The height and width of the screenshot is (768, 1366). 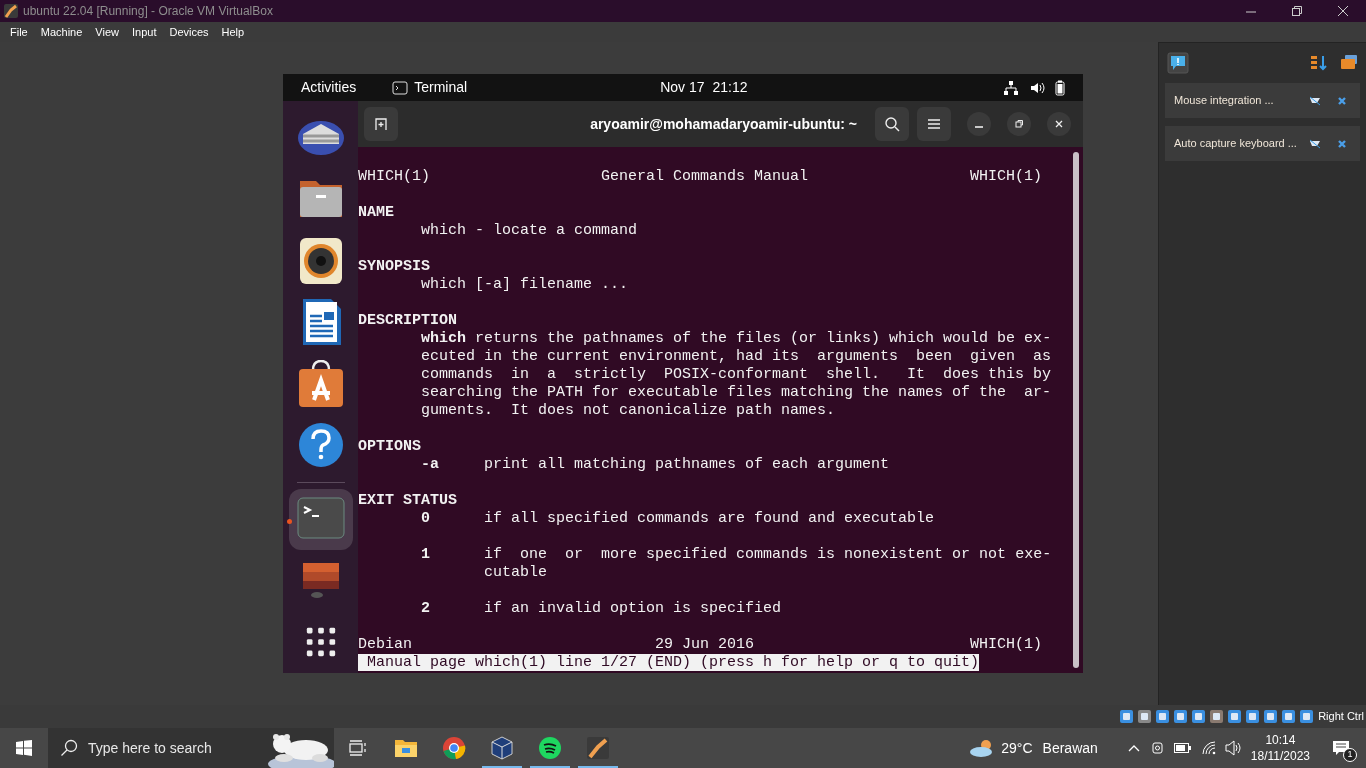 I want to click on minimize-icon, so click(x=979, y=127).